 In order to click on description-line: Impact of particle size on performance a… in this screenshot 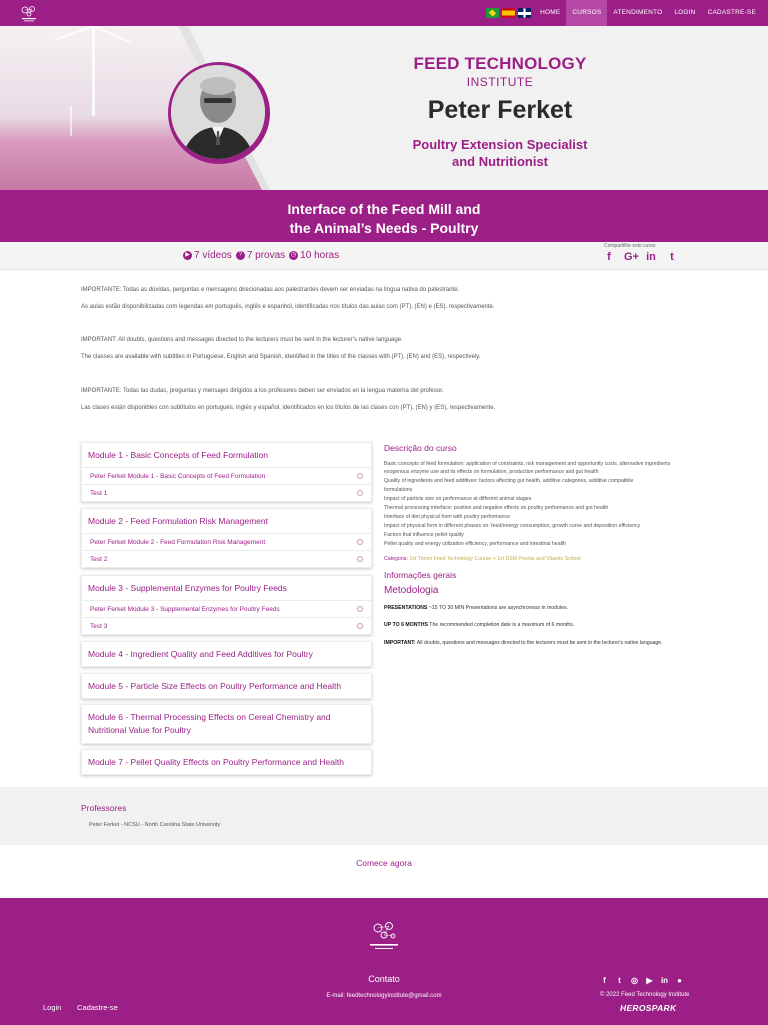, I will do `click(458, 499)`.